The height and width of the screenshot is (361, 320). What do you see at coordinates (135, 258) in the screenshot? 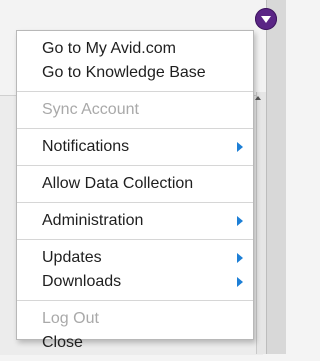
I see `menu-item-updates: Updates` at bounding box center [135, 258].